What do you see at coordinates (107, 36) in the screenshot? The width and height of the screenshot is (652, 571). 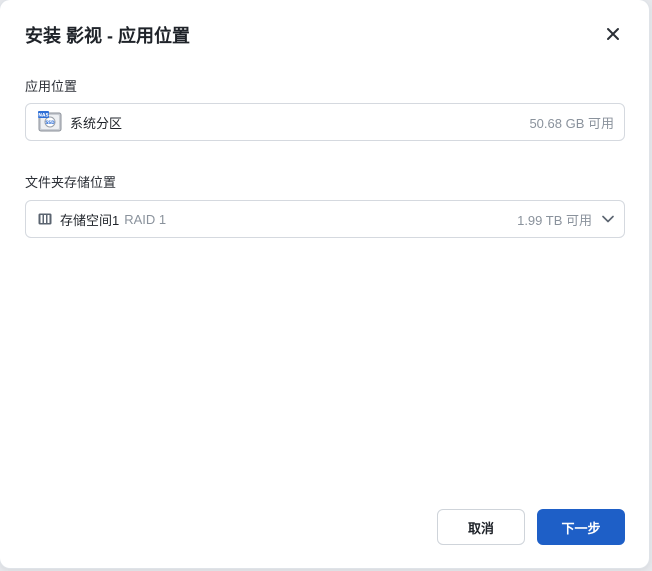 I see `dialog-title: 安装 影视 - 应用位置` at bounding box center [107, 36].